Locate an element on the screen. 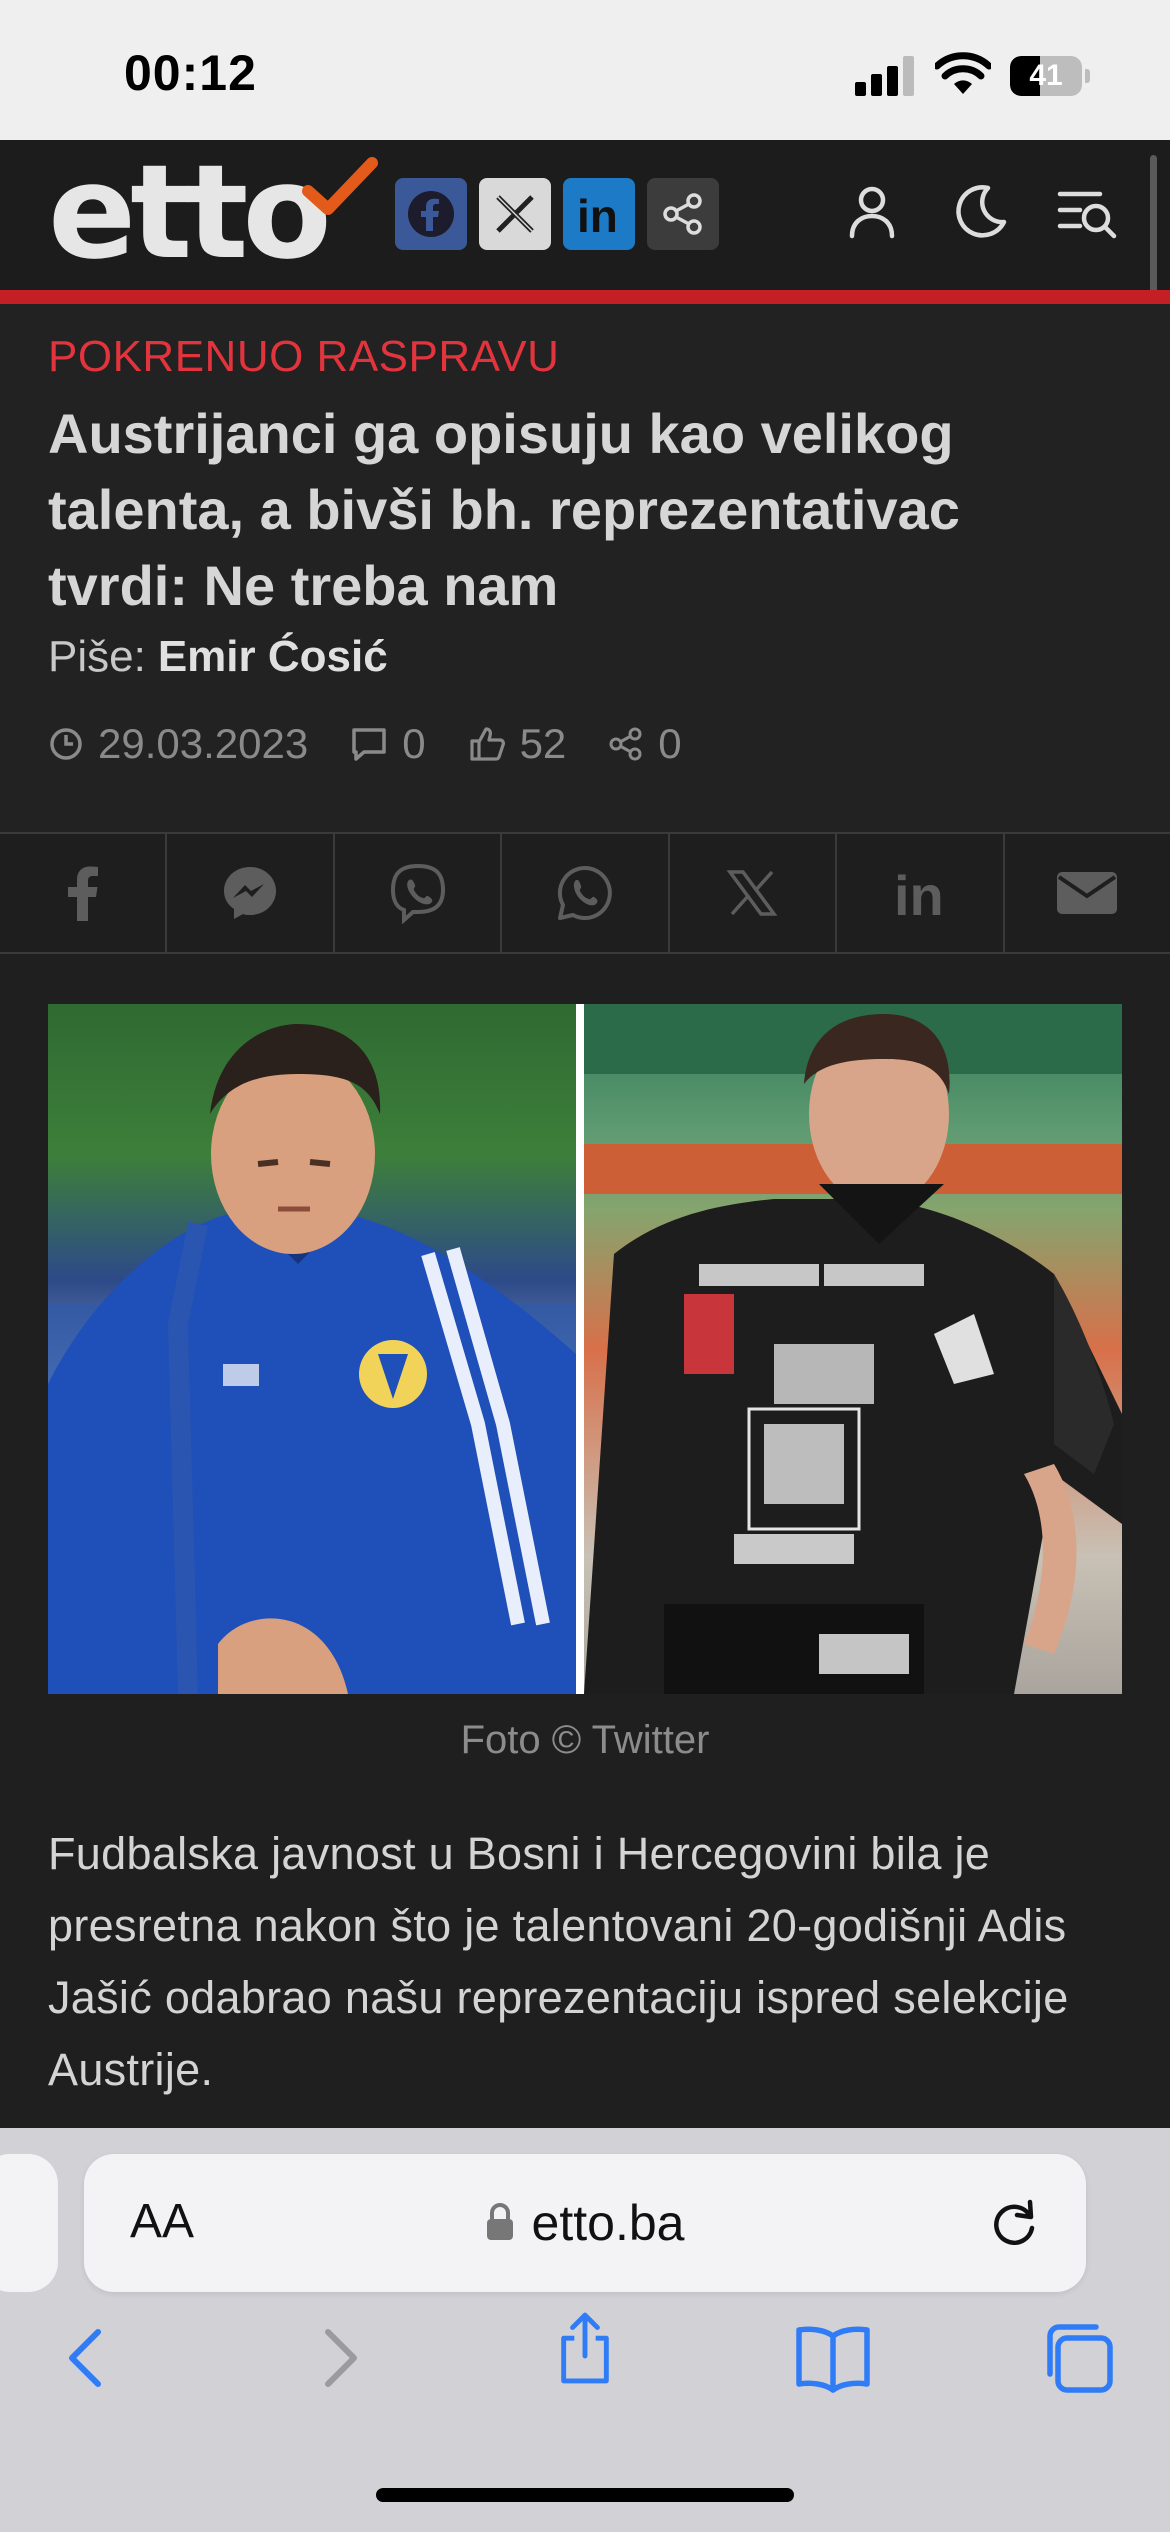 The image size is (1170, 2532). photo-caption: Foto © Twitter is located at coordinates (585, 1740).